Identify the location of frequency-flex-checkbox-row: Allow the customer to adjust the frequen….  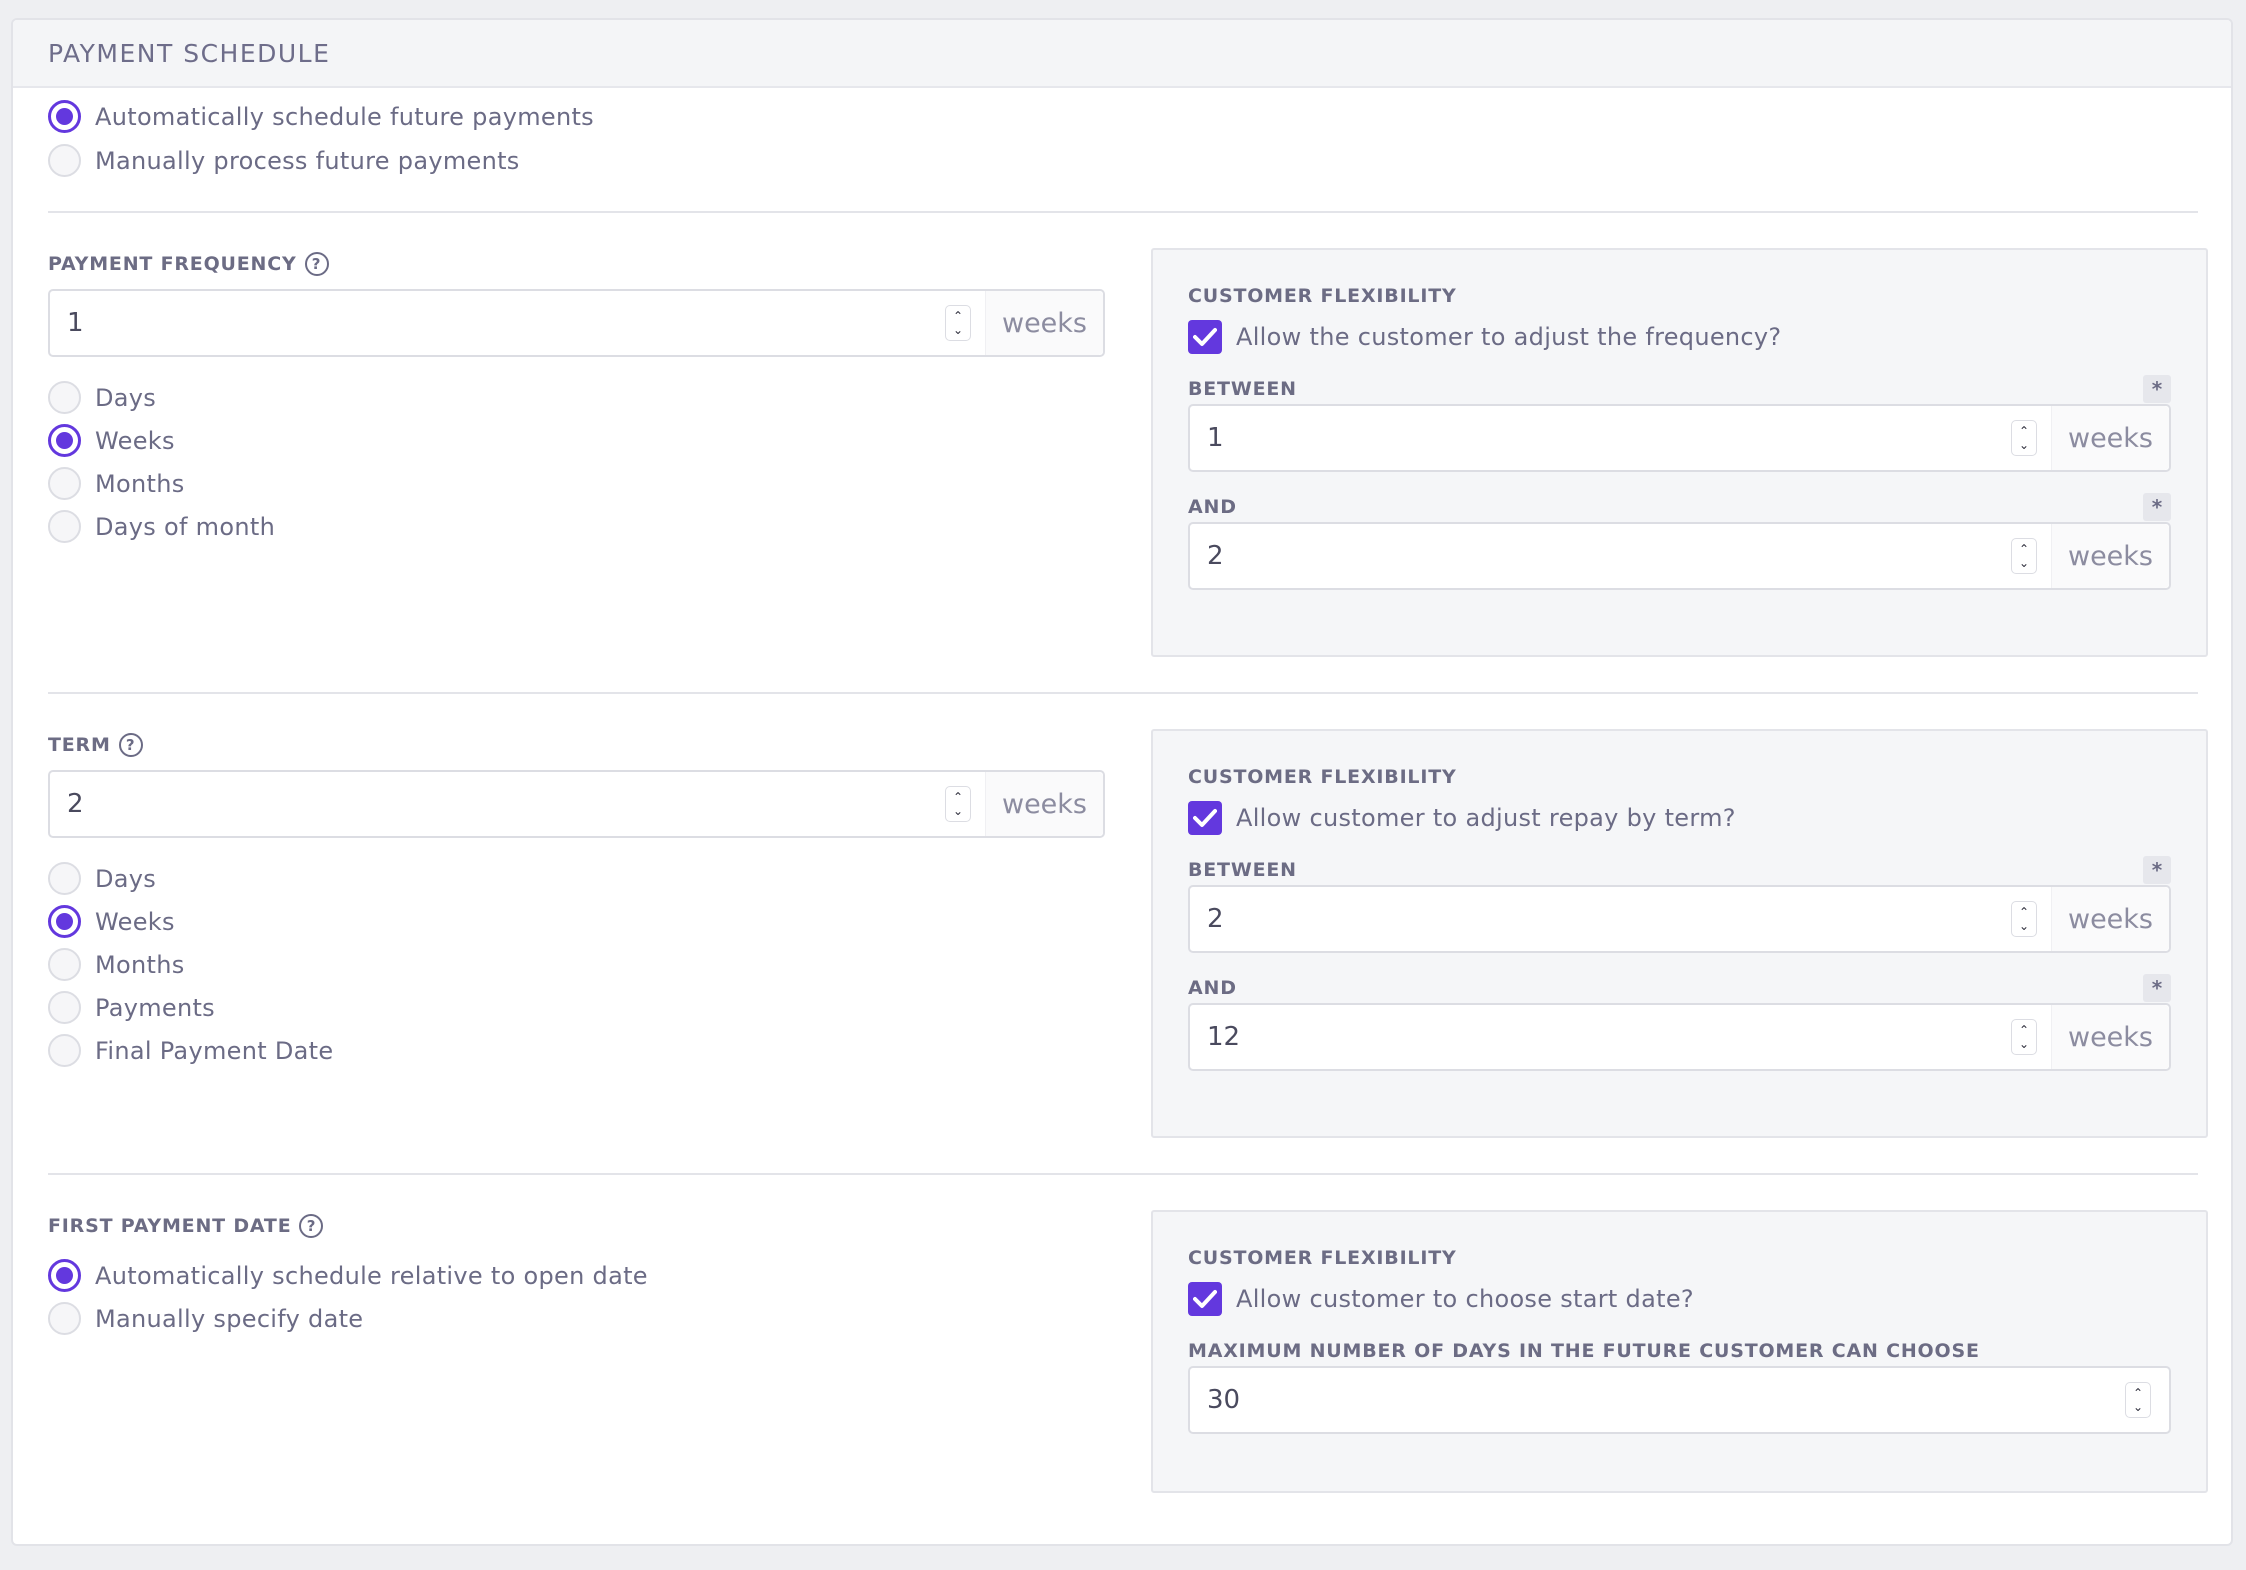
(1679, 337).